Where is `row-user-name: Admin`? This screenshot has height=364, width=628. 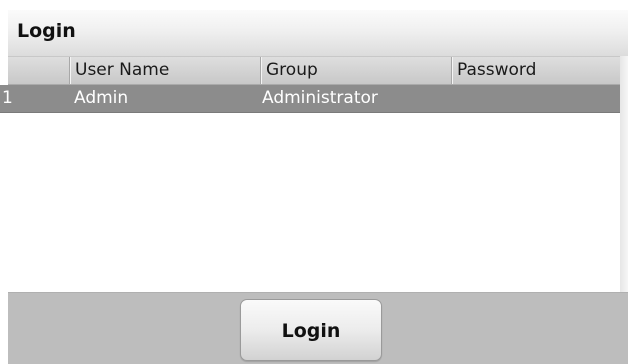 row-user-name: Admin is located at coordinates (101, 98).